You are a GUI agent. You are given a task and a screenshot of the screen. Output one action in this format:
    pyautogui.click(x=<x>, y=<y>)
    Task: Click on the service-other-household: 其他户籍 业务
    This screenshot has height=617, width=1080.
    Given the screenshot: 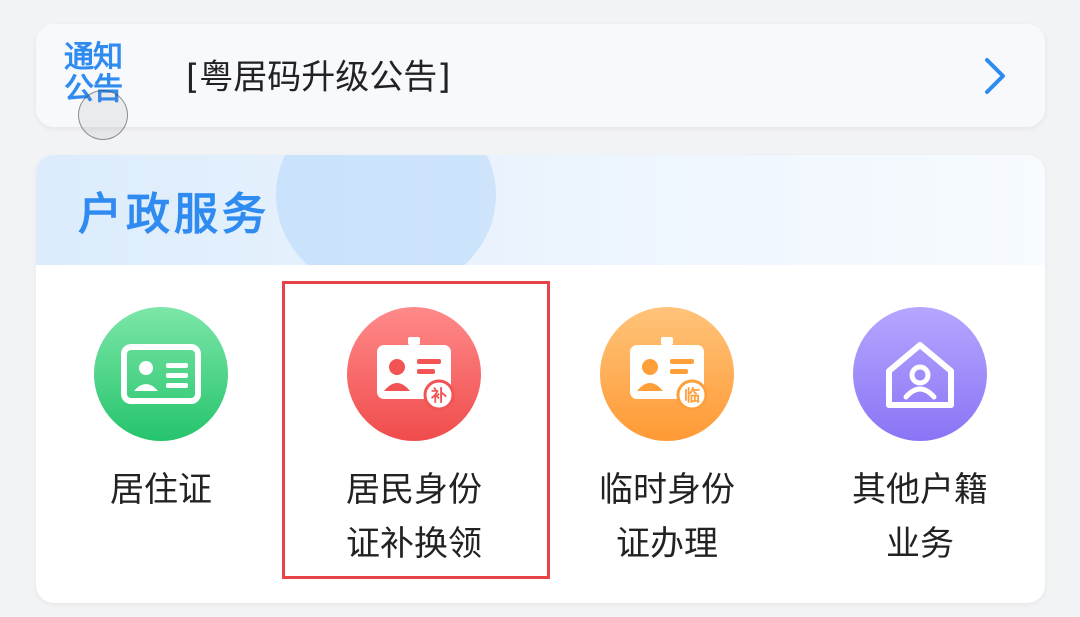 What is the action you would take?
    pyautogui.click(x=920, y=439)
    